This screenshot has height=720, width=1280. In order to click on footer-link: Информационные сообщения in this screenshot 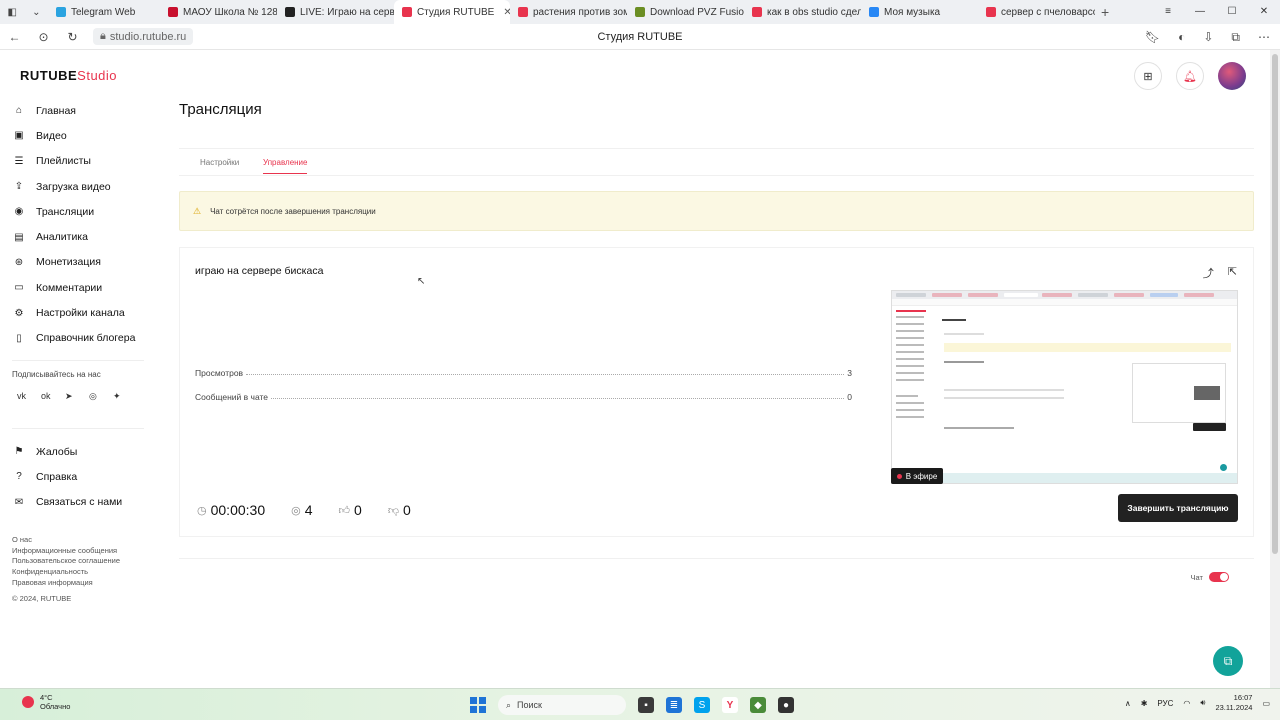, I will do `click(79, 551)`.